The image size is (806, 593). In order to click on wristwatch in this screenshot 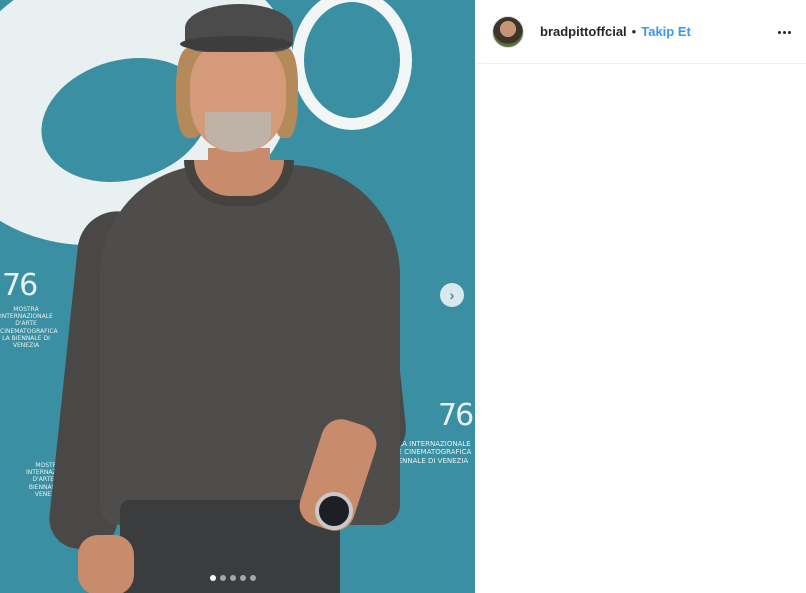, I will do `click(334, 511)`.